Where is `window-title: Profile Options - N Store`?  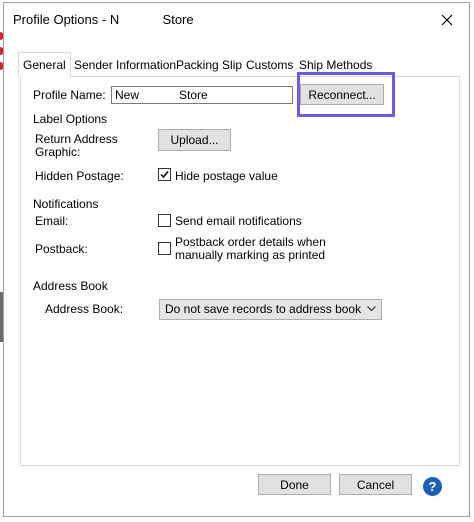 window-title: Profile Options - N Store is located at coordinates (103, 19).